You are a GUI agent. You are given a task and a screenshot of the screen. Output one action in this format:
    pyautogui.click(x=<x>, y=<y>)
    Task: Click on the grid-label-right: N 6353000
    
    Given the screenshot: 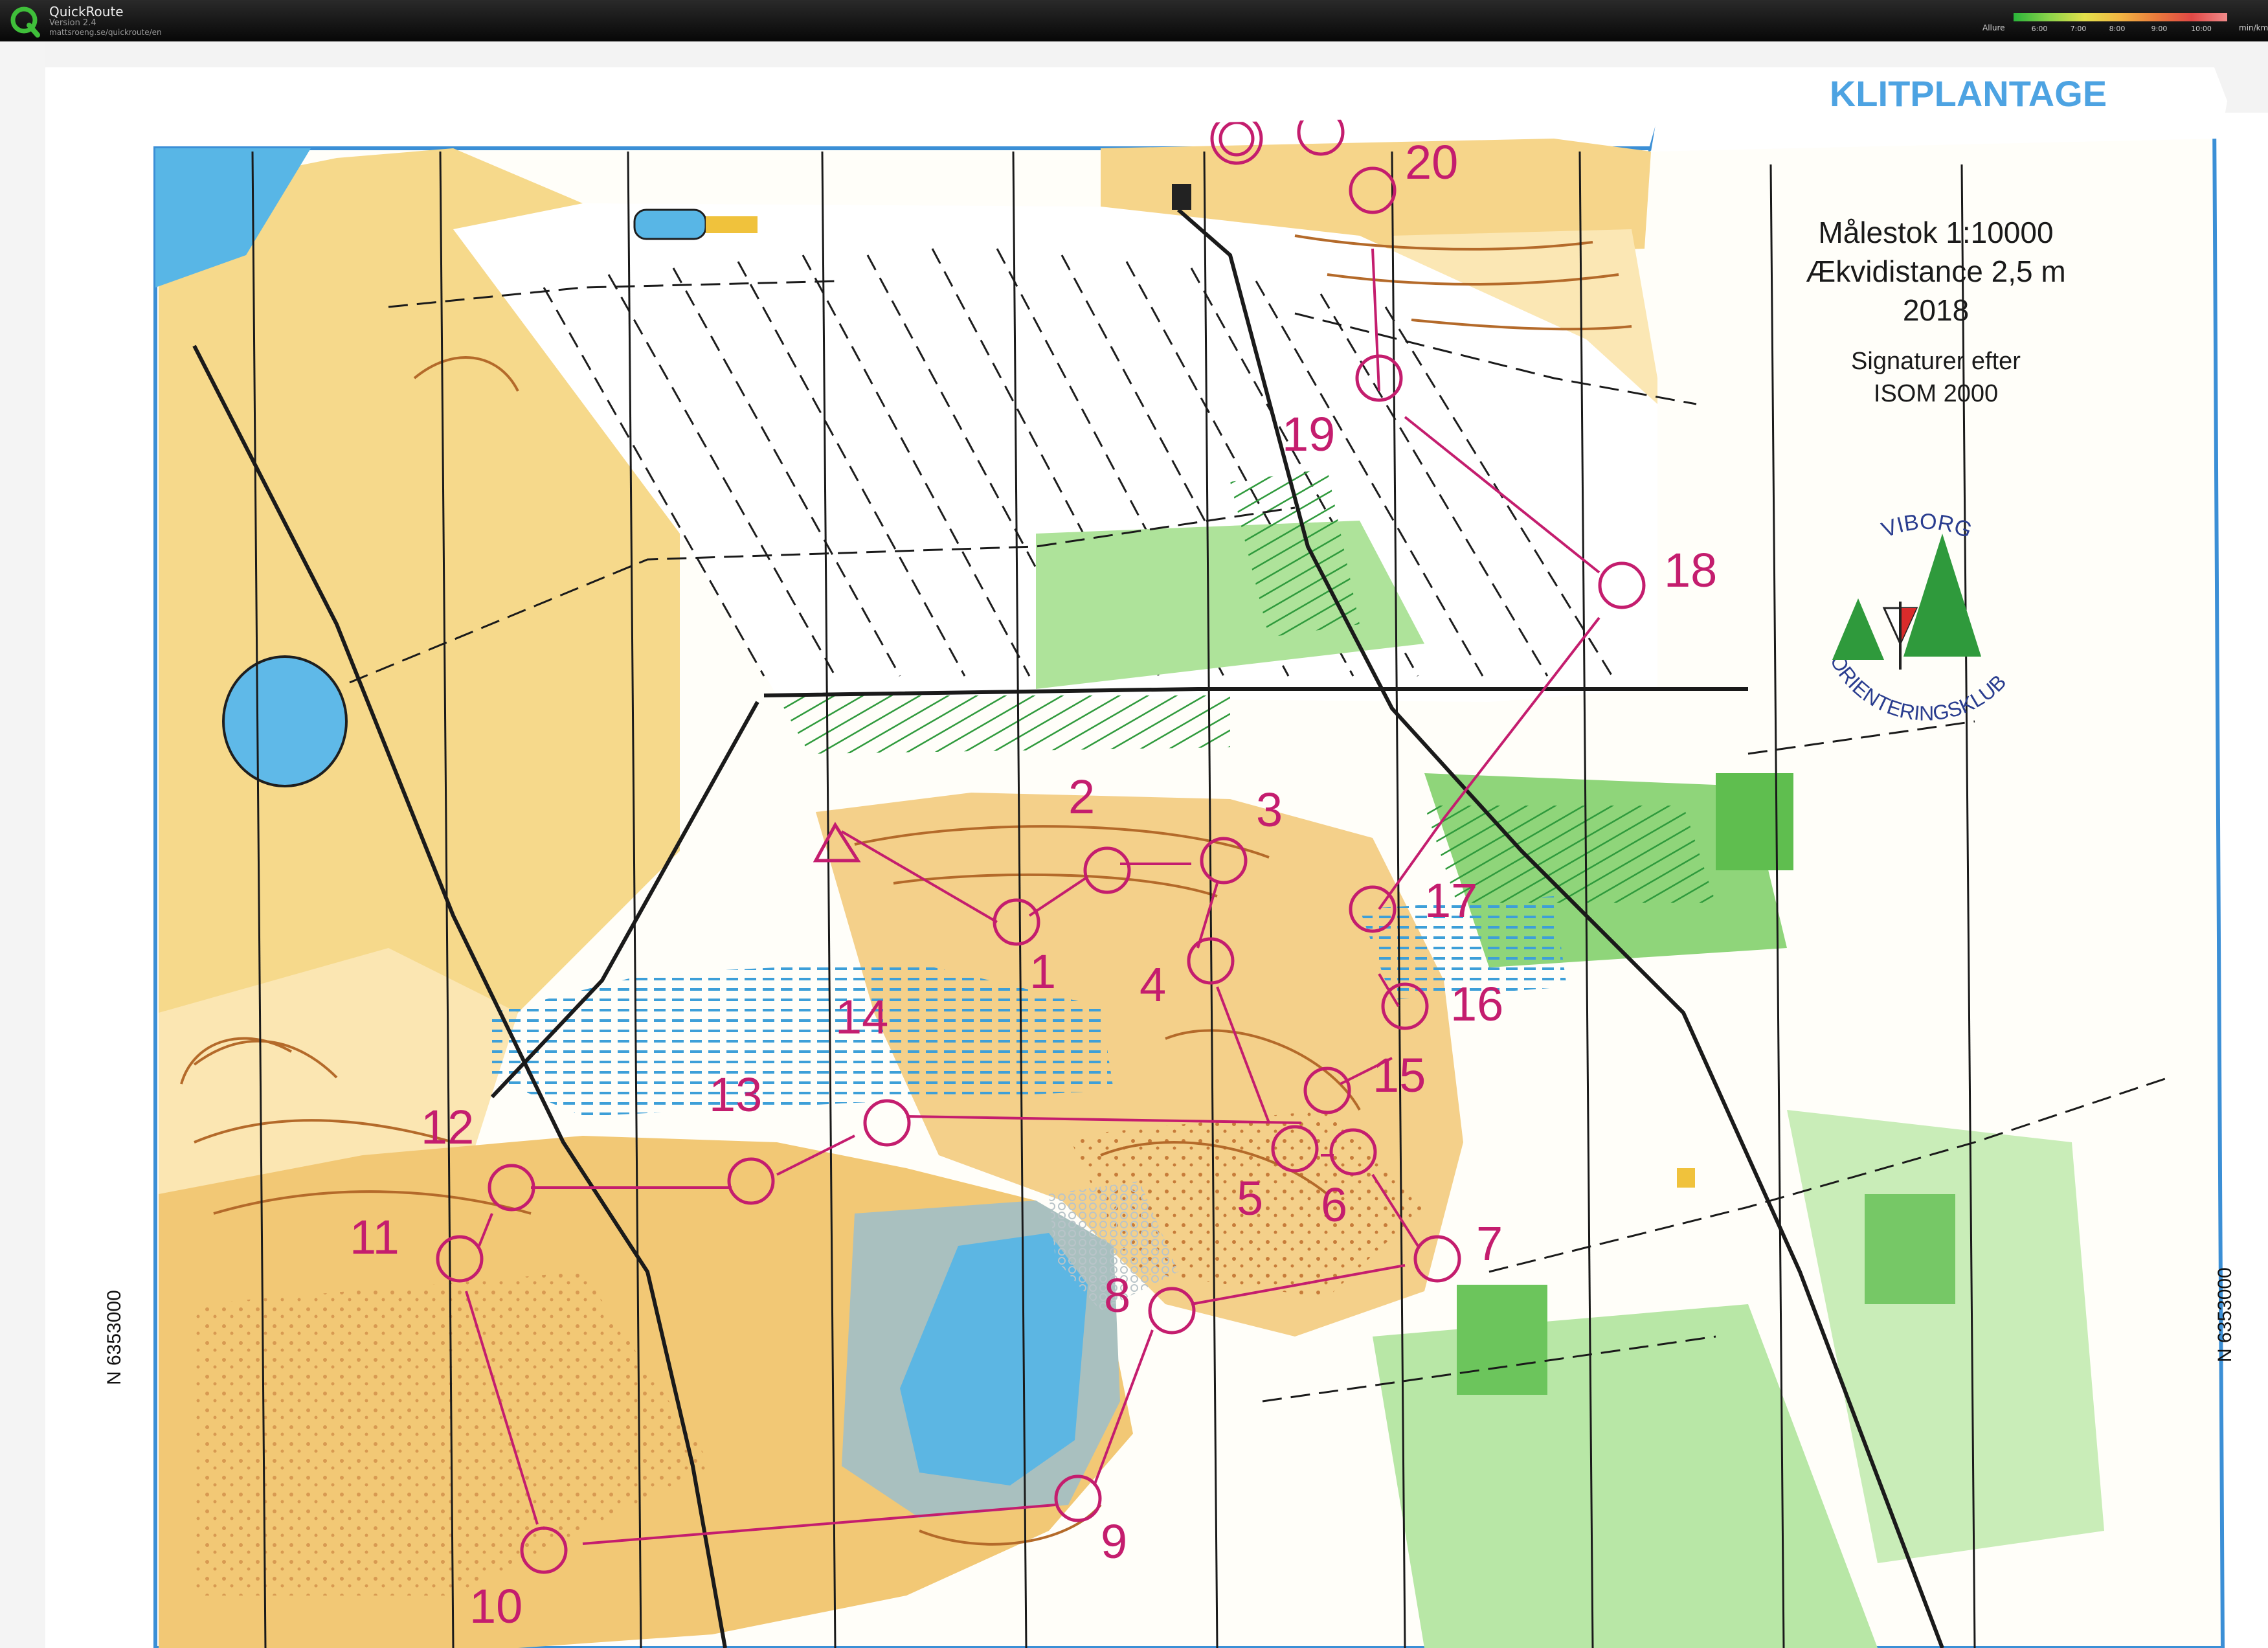 What is the action you would take?
    pyautogui.click(x=2225, y=1314)
    